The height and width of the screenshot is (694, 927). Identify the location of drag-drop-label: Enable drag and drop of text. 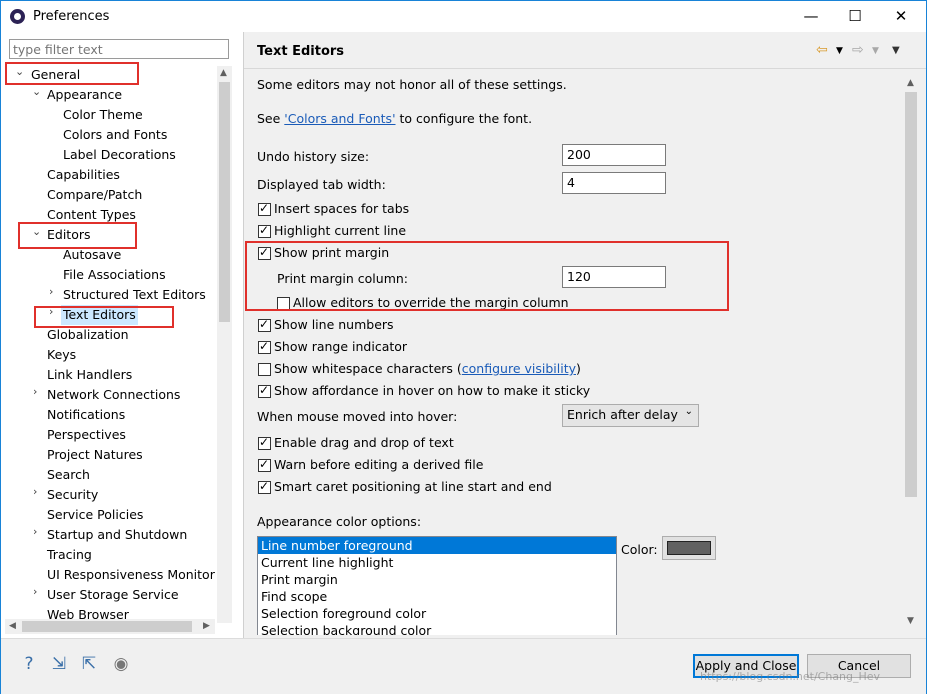
(364, 442).